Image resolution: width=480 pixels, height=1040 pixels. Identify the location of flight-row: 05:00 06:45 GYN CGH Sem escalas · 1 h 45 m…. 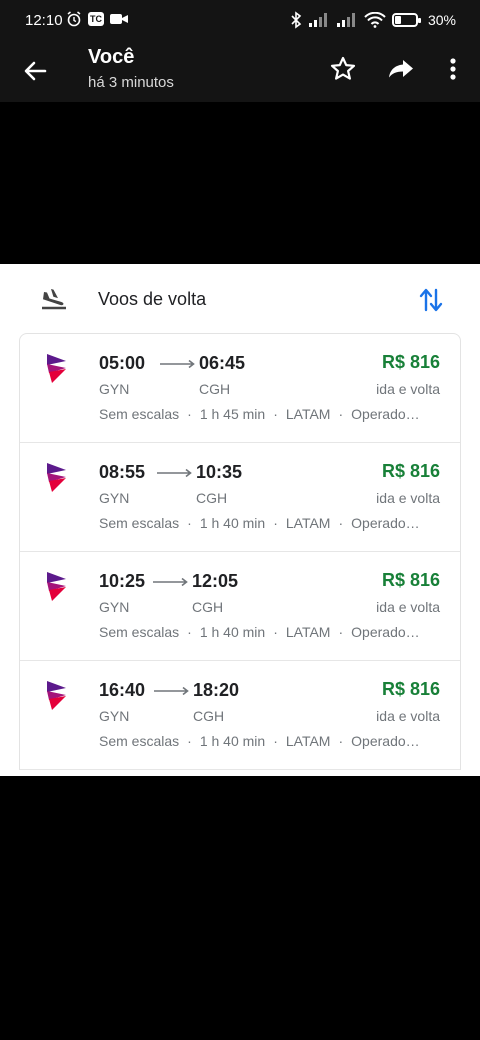
(240, 388).